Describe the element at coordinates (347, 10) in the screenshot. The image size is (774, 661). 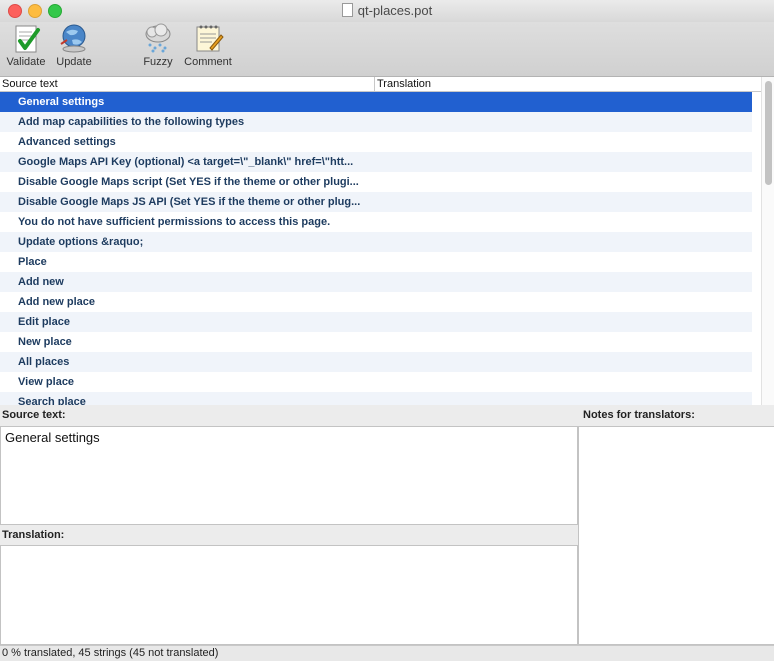
I see `document-icon` at that location.